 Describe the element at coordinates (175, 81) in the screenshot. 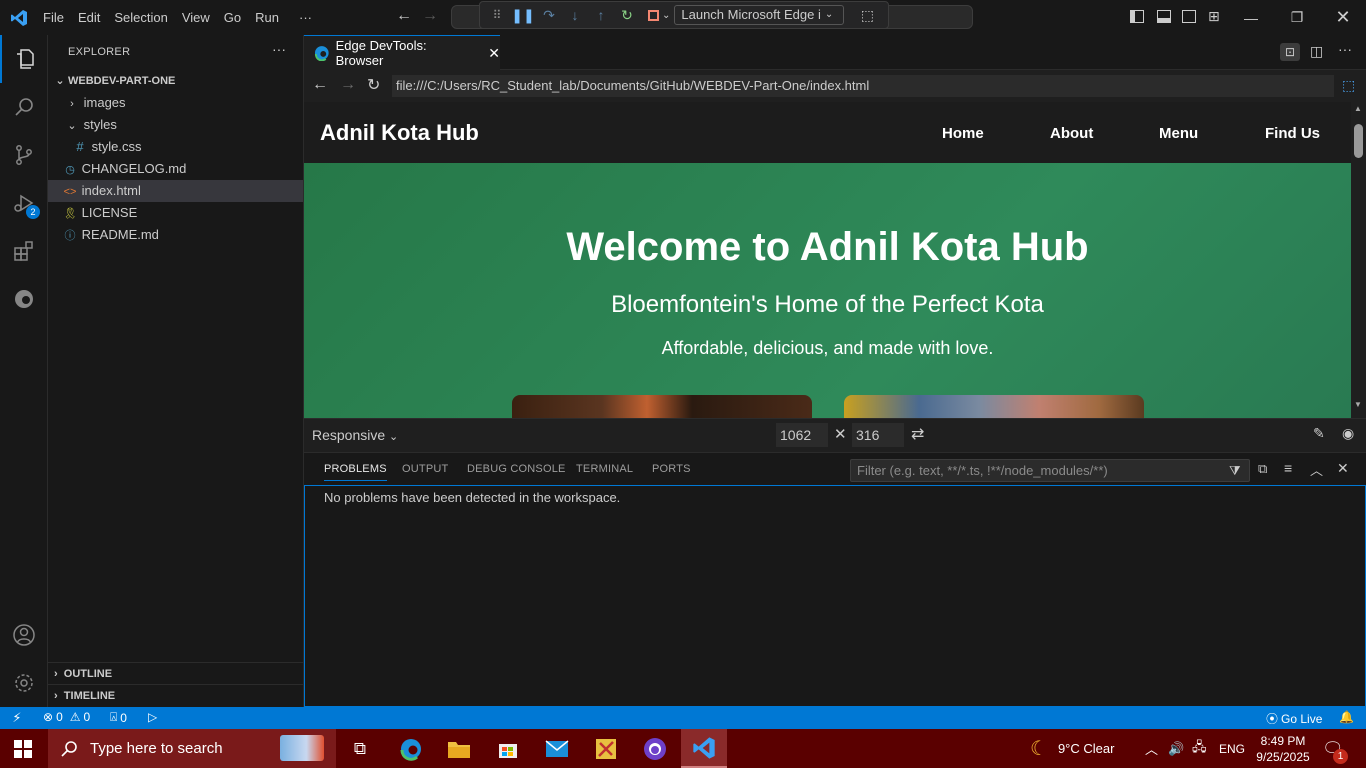

I see `workspace-root: ⌄ WEBDEV-PART-ONE` at that location.